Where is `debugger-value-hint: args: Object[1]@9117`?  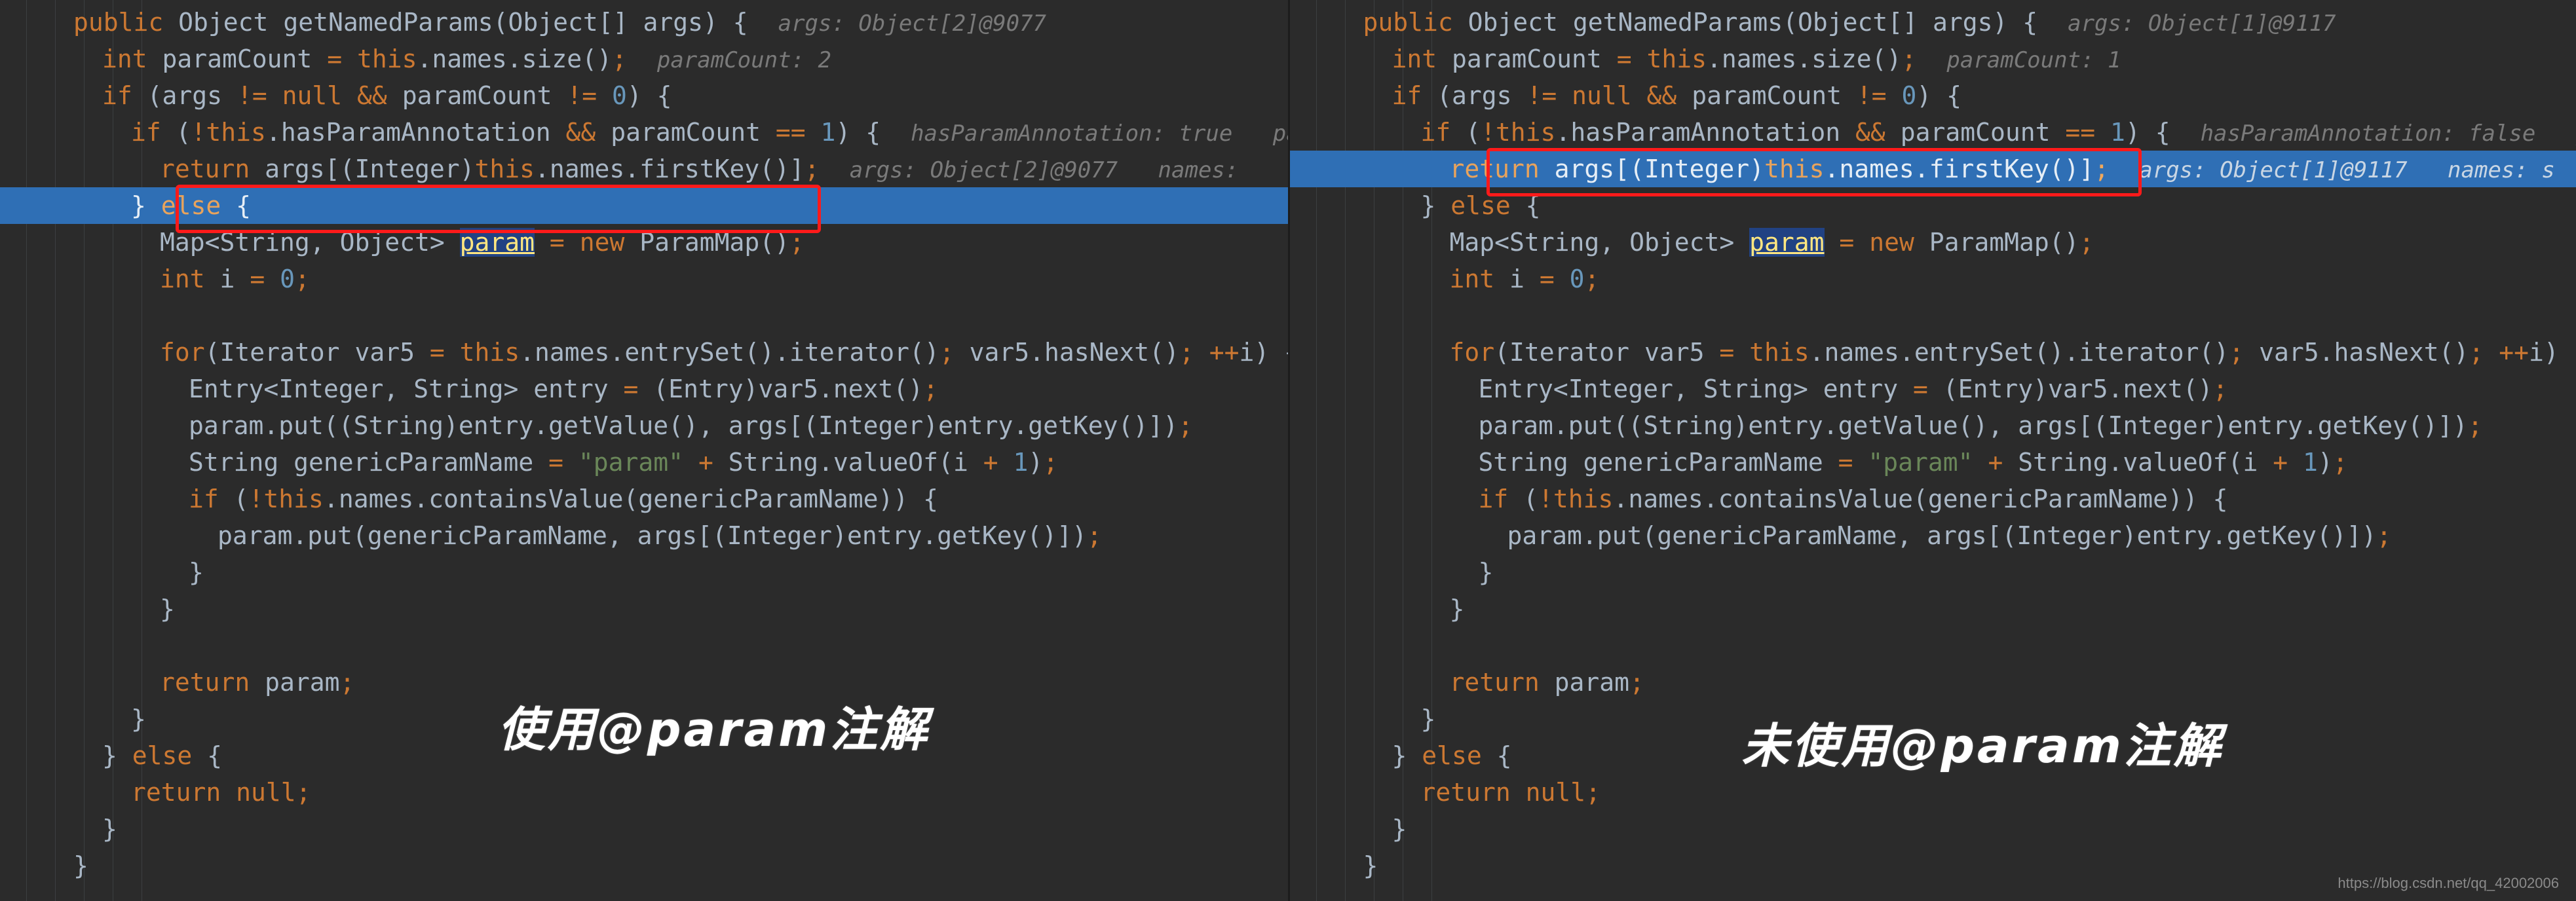
debugger-value-hint: args: Object[1]@9117 is located at coordinates (2202, 23).